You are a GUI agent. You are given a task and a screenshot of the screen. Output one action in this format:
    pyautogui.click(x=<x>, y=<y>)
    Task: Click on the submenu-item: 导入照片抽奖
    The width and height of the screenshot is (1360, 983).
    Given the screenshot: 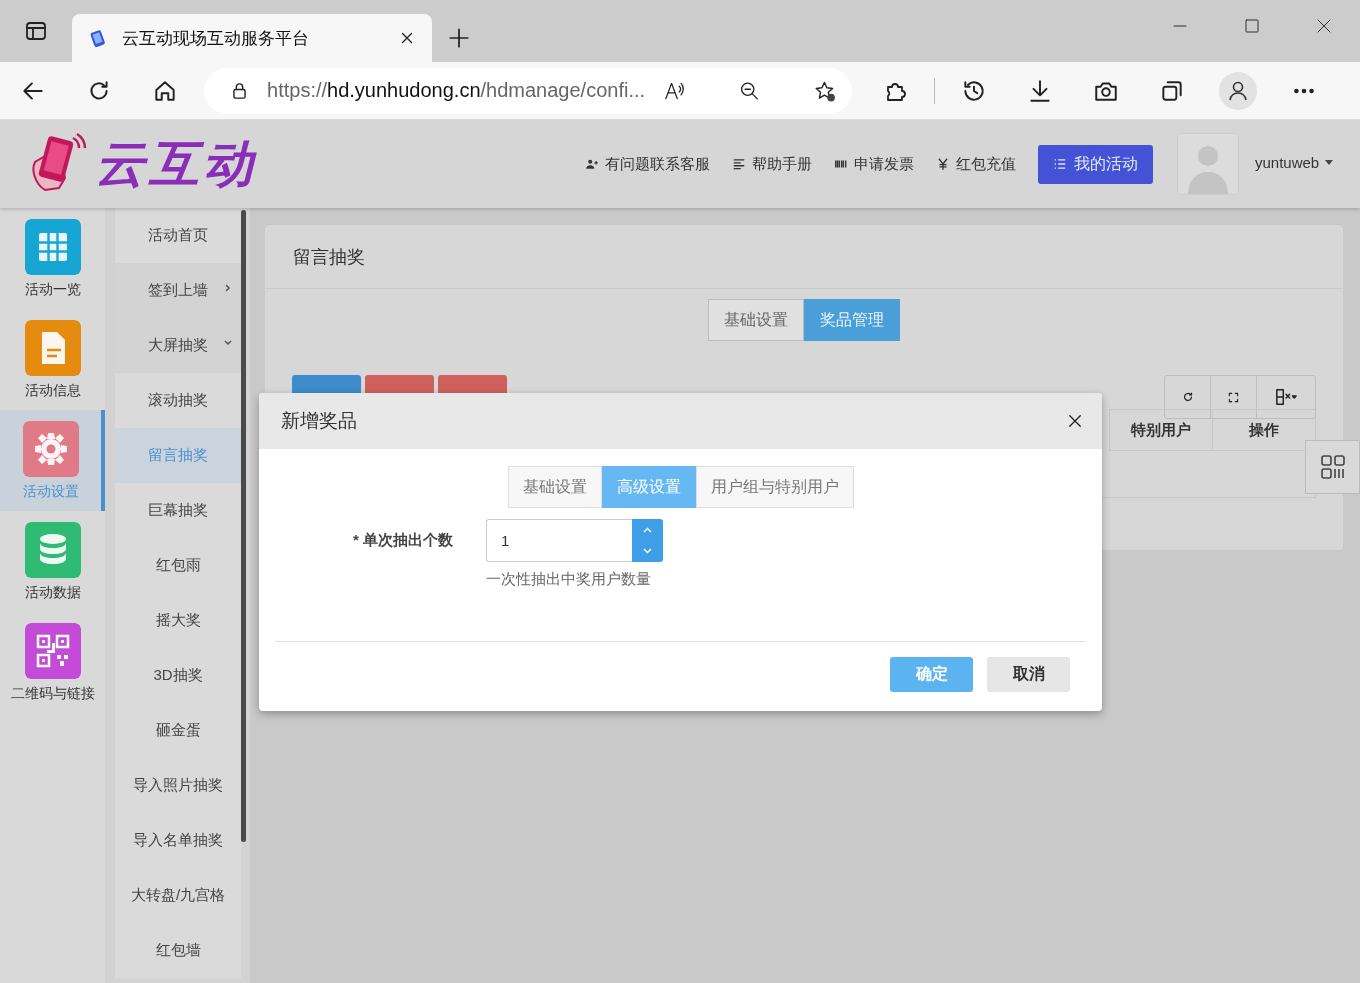 What is the action you would take?
    pyautogui.click(x=178, y=785)
    